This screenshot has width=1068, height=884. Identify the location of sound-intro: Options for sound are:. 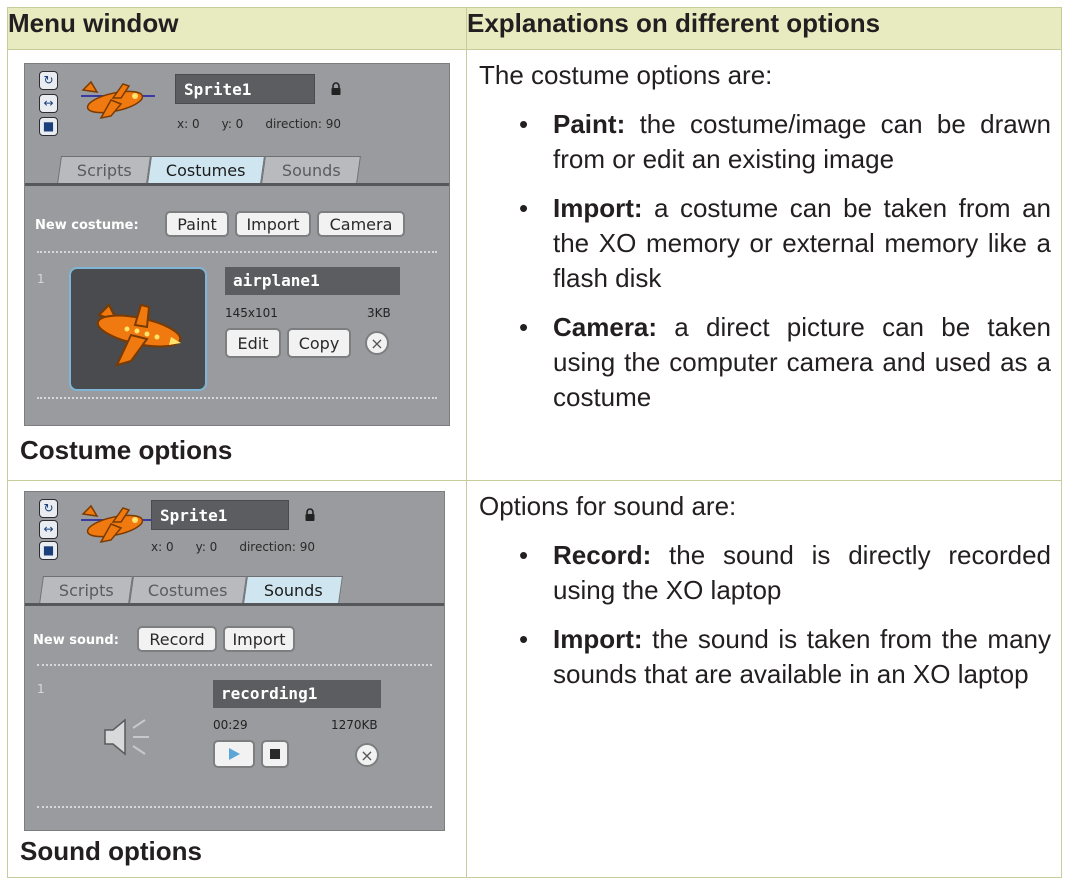
(608, 506).